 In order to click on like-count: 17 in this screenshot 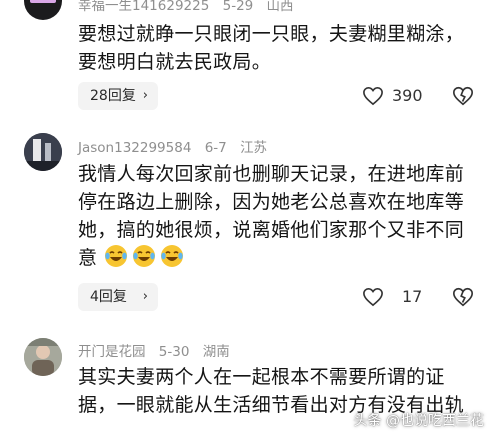, I will do `click(412, 296)`.